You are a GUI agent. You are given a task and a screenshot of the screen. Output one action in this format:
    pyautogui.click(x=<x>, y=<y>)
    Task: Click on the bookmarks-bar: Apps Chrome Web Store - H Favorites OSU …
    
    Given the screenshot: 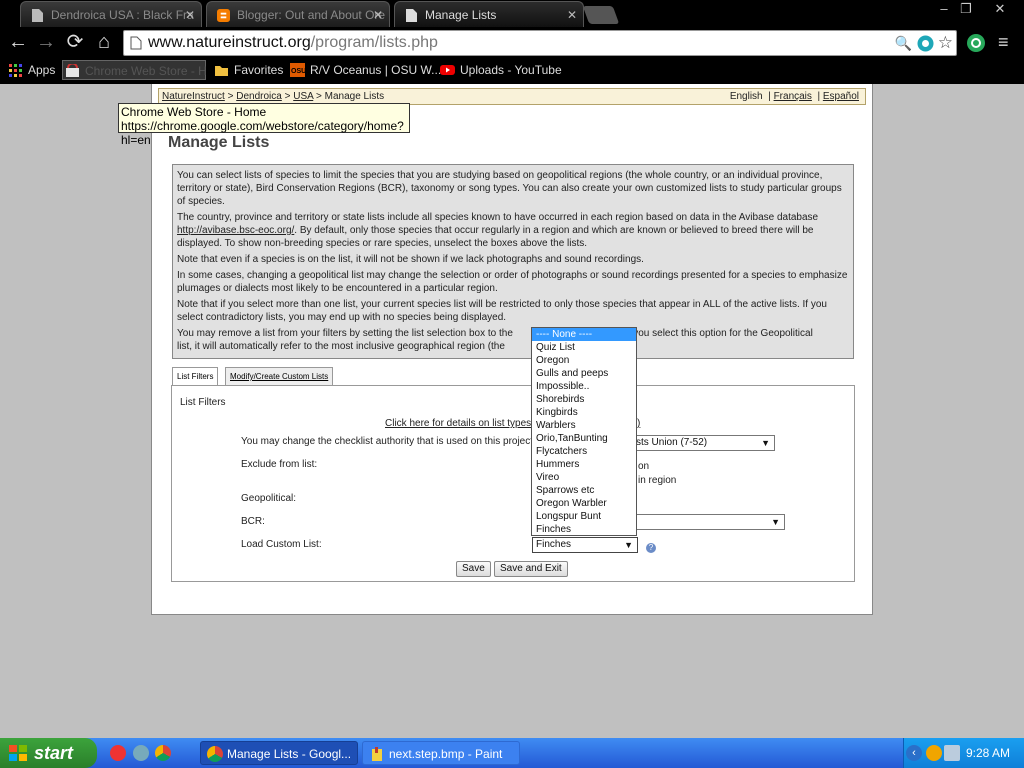 What is the action you would take?
    pyautogui.click(x=512, y=70)
    